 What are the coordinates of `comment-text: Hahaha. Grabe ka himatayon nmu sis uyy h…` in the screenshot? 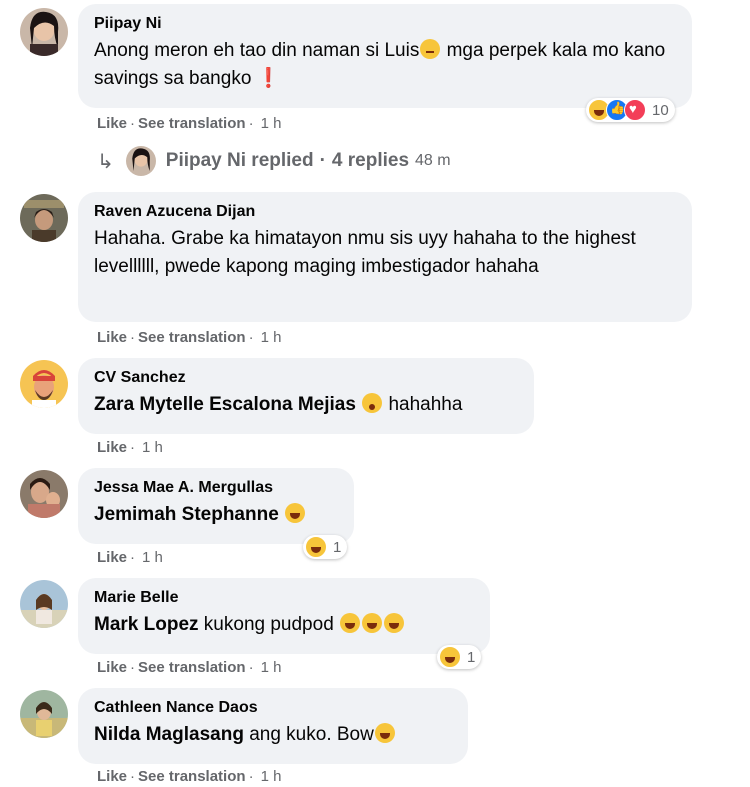 It's located at (365, 252).